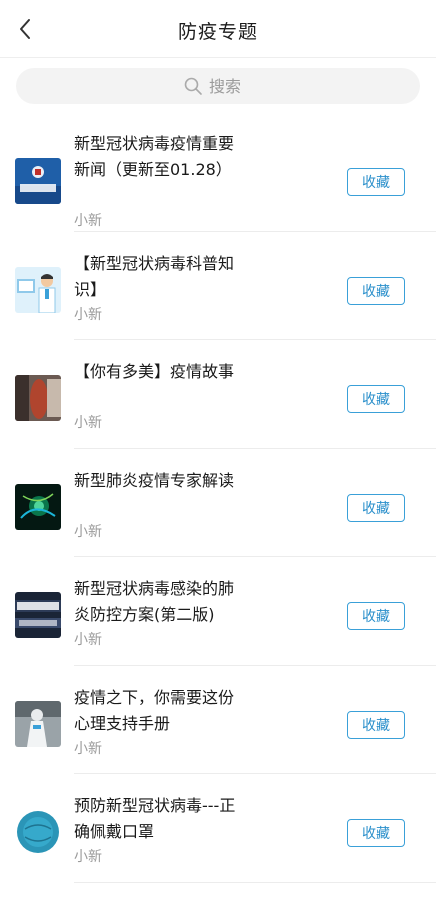  I want to click on doctor-illustration-thumbnail, so click(38, 289).